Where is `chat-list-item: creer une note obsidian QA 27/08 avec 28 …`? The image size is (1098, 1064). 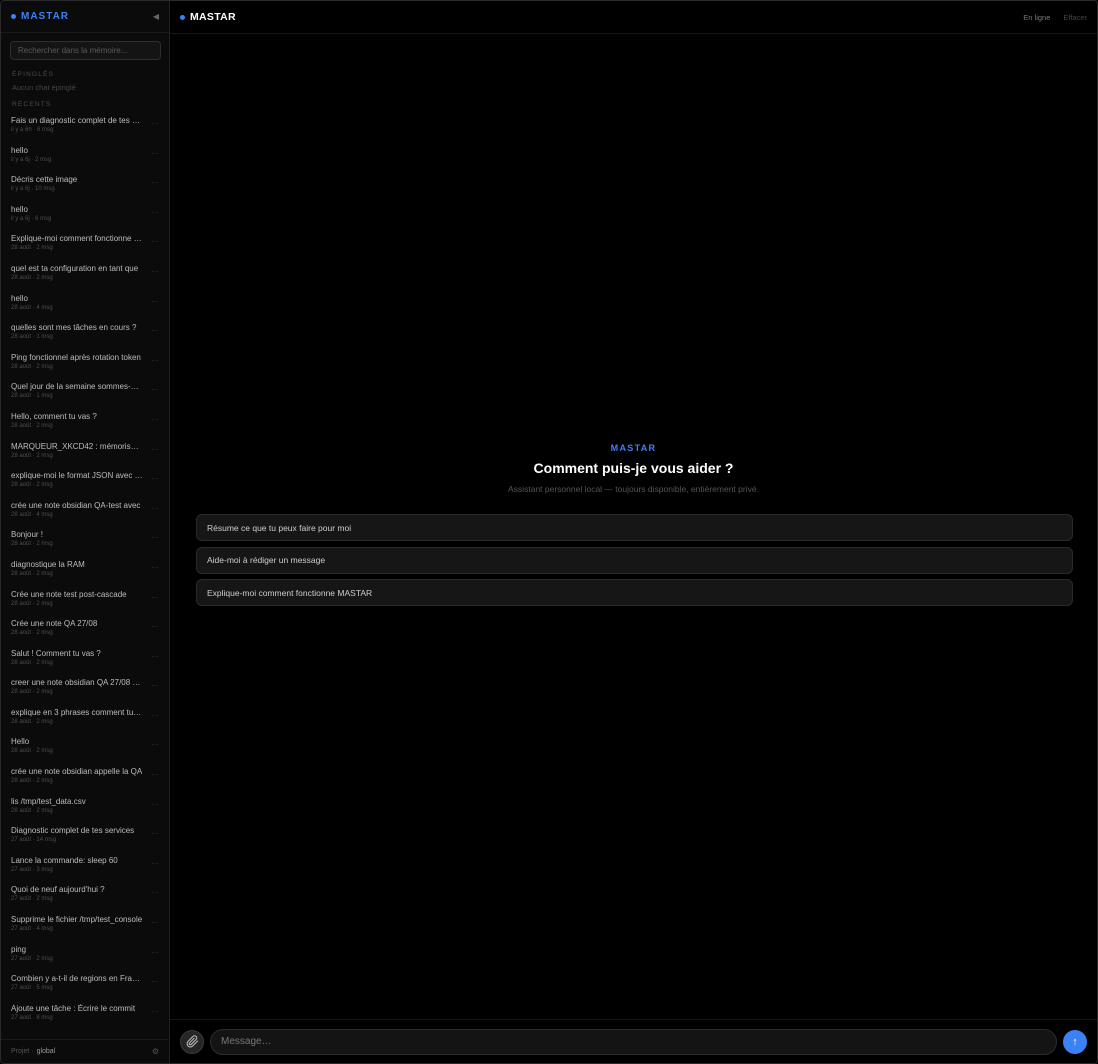
chat-list-item: creer une note obsidian QA 27/08 avec 28 … is located at coordinates (85, 690).